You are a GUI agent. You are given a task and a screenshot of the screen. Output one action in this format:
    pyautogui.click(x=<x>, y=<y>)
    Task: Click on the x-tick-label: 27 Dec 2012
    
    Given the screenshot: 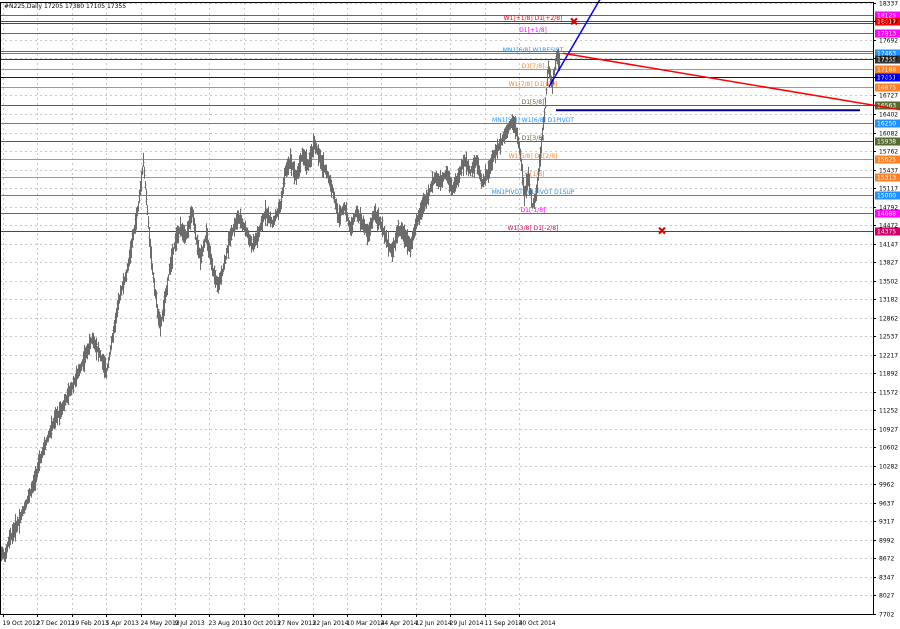 What is the action you would take?
    pyautogui.click(x=56, y=623)
    